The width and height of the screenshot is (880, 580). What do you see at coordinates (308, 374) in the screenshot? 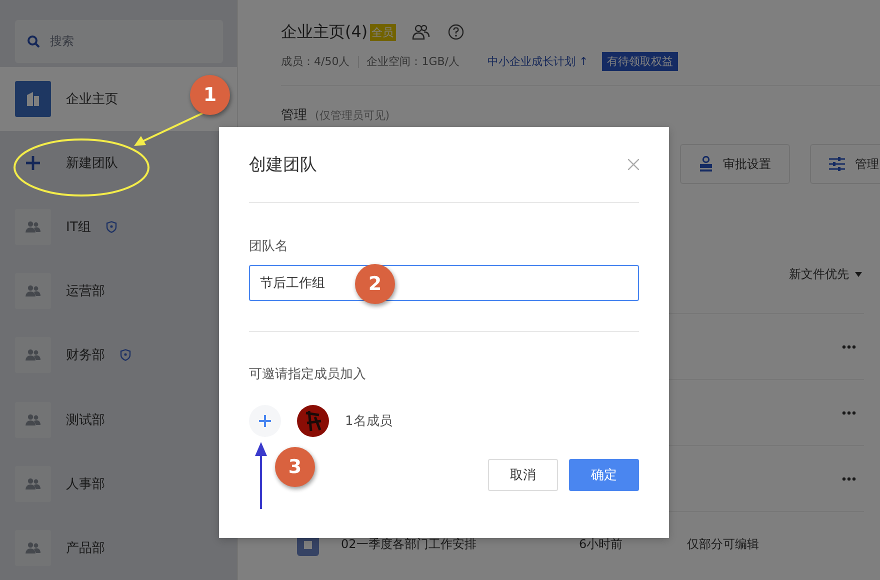
I see `invite-label: 可邀请指定成员加入` at bounding box center [308, 374].